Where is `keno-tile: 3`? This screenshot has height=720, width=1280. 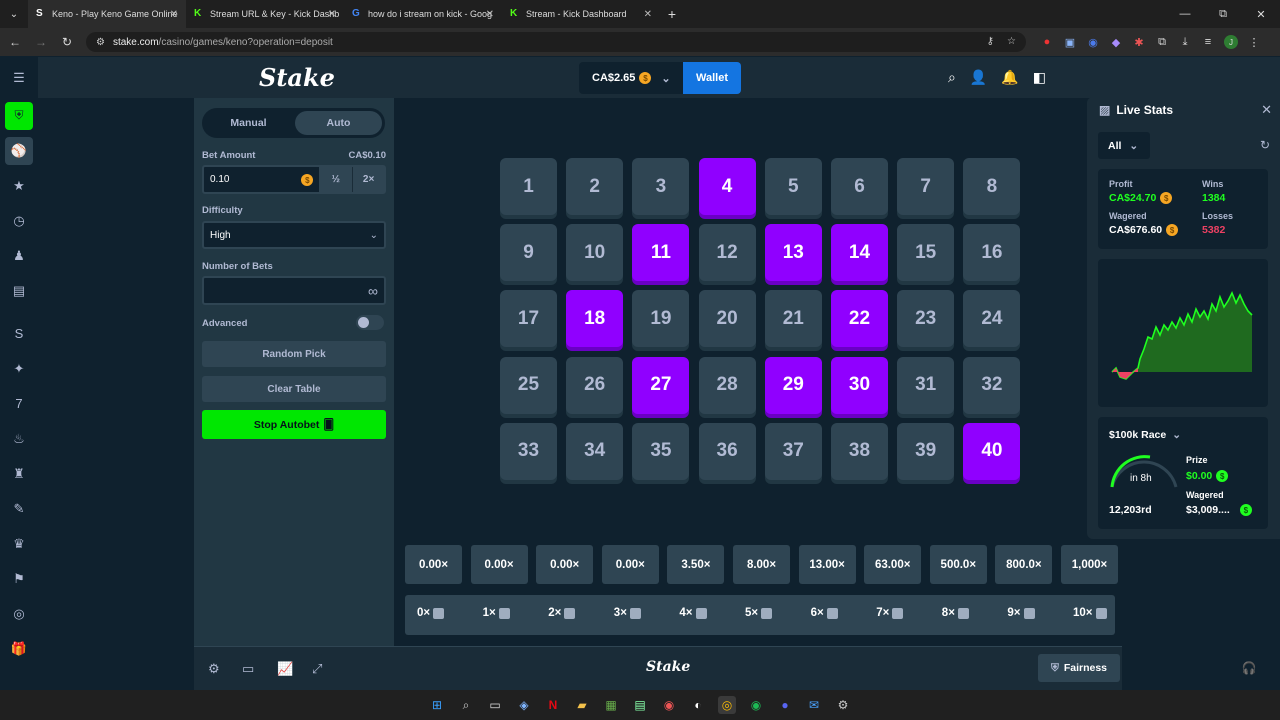
keno-tile: 3 is located at coordinates (661, 186).